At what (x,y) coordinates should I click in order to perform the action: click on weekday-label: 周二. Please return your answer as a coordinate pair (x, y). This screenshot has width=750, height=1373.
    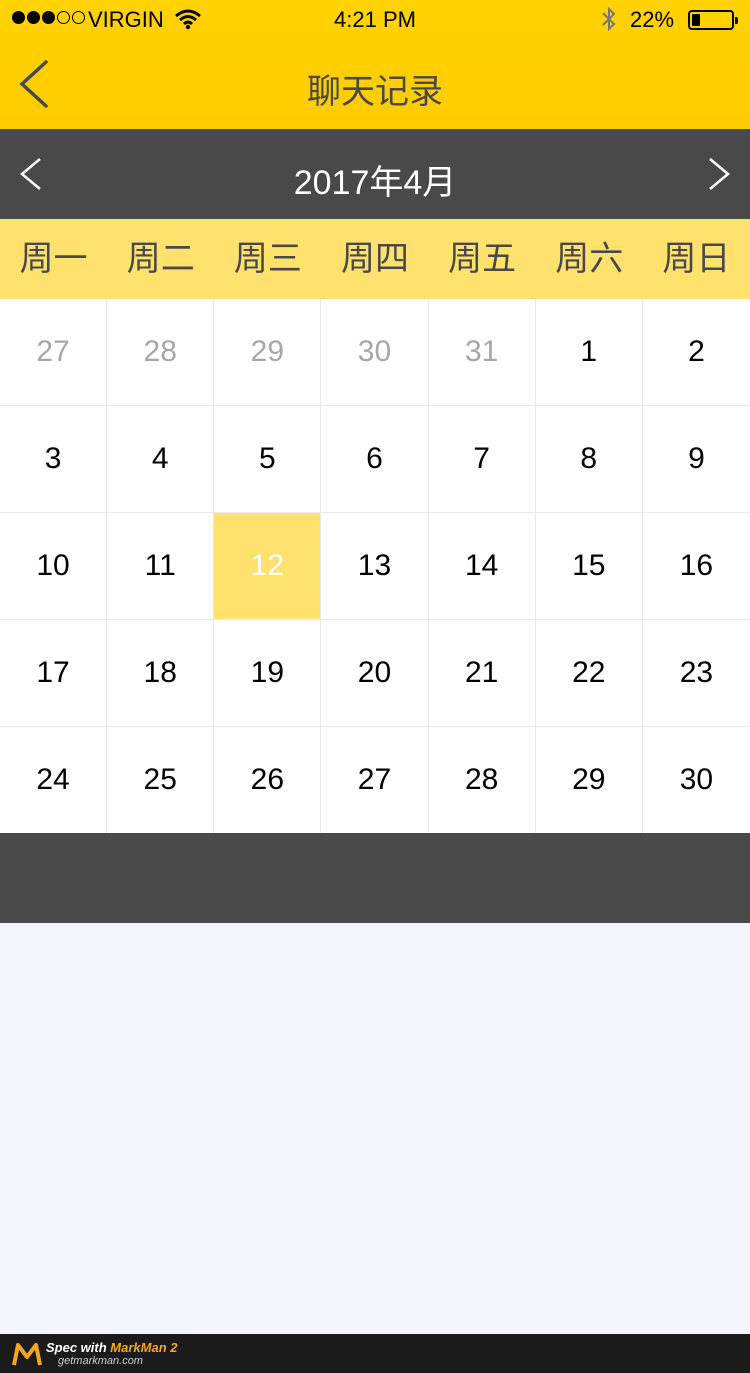
    Looking at the image, I should click on (160, 259).